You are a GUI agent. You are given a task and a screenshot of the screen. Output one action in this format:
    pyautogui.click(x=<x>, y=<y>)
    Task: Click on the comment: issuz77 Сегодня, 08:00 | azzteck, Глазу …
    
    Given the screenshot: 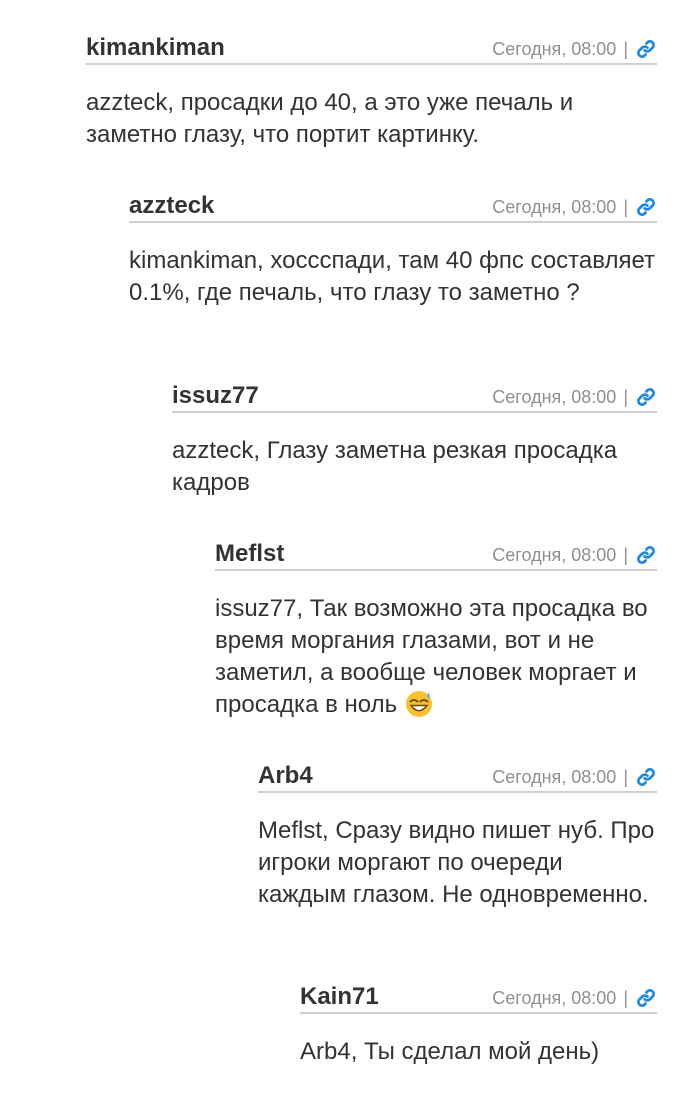 What is the action you would take?
    pyautogui.click(x=414, y=438)
    